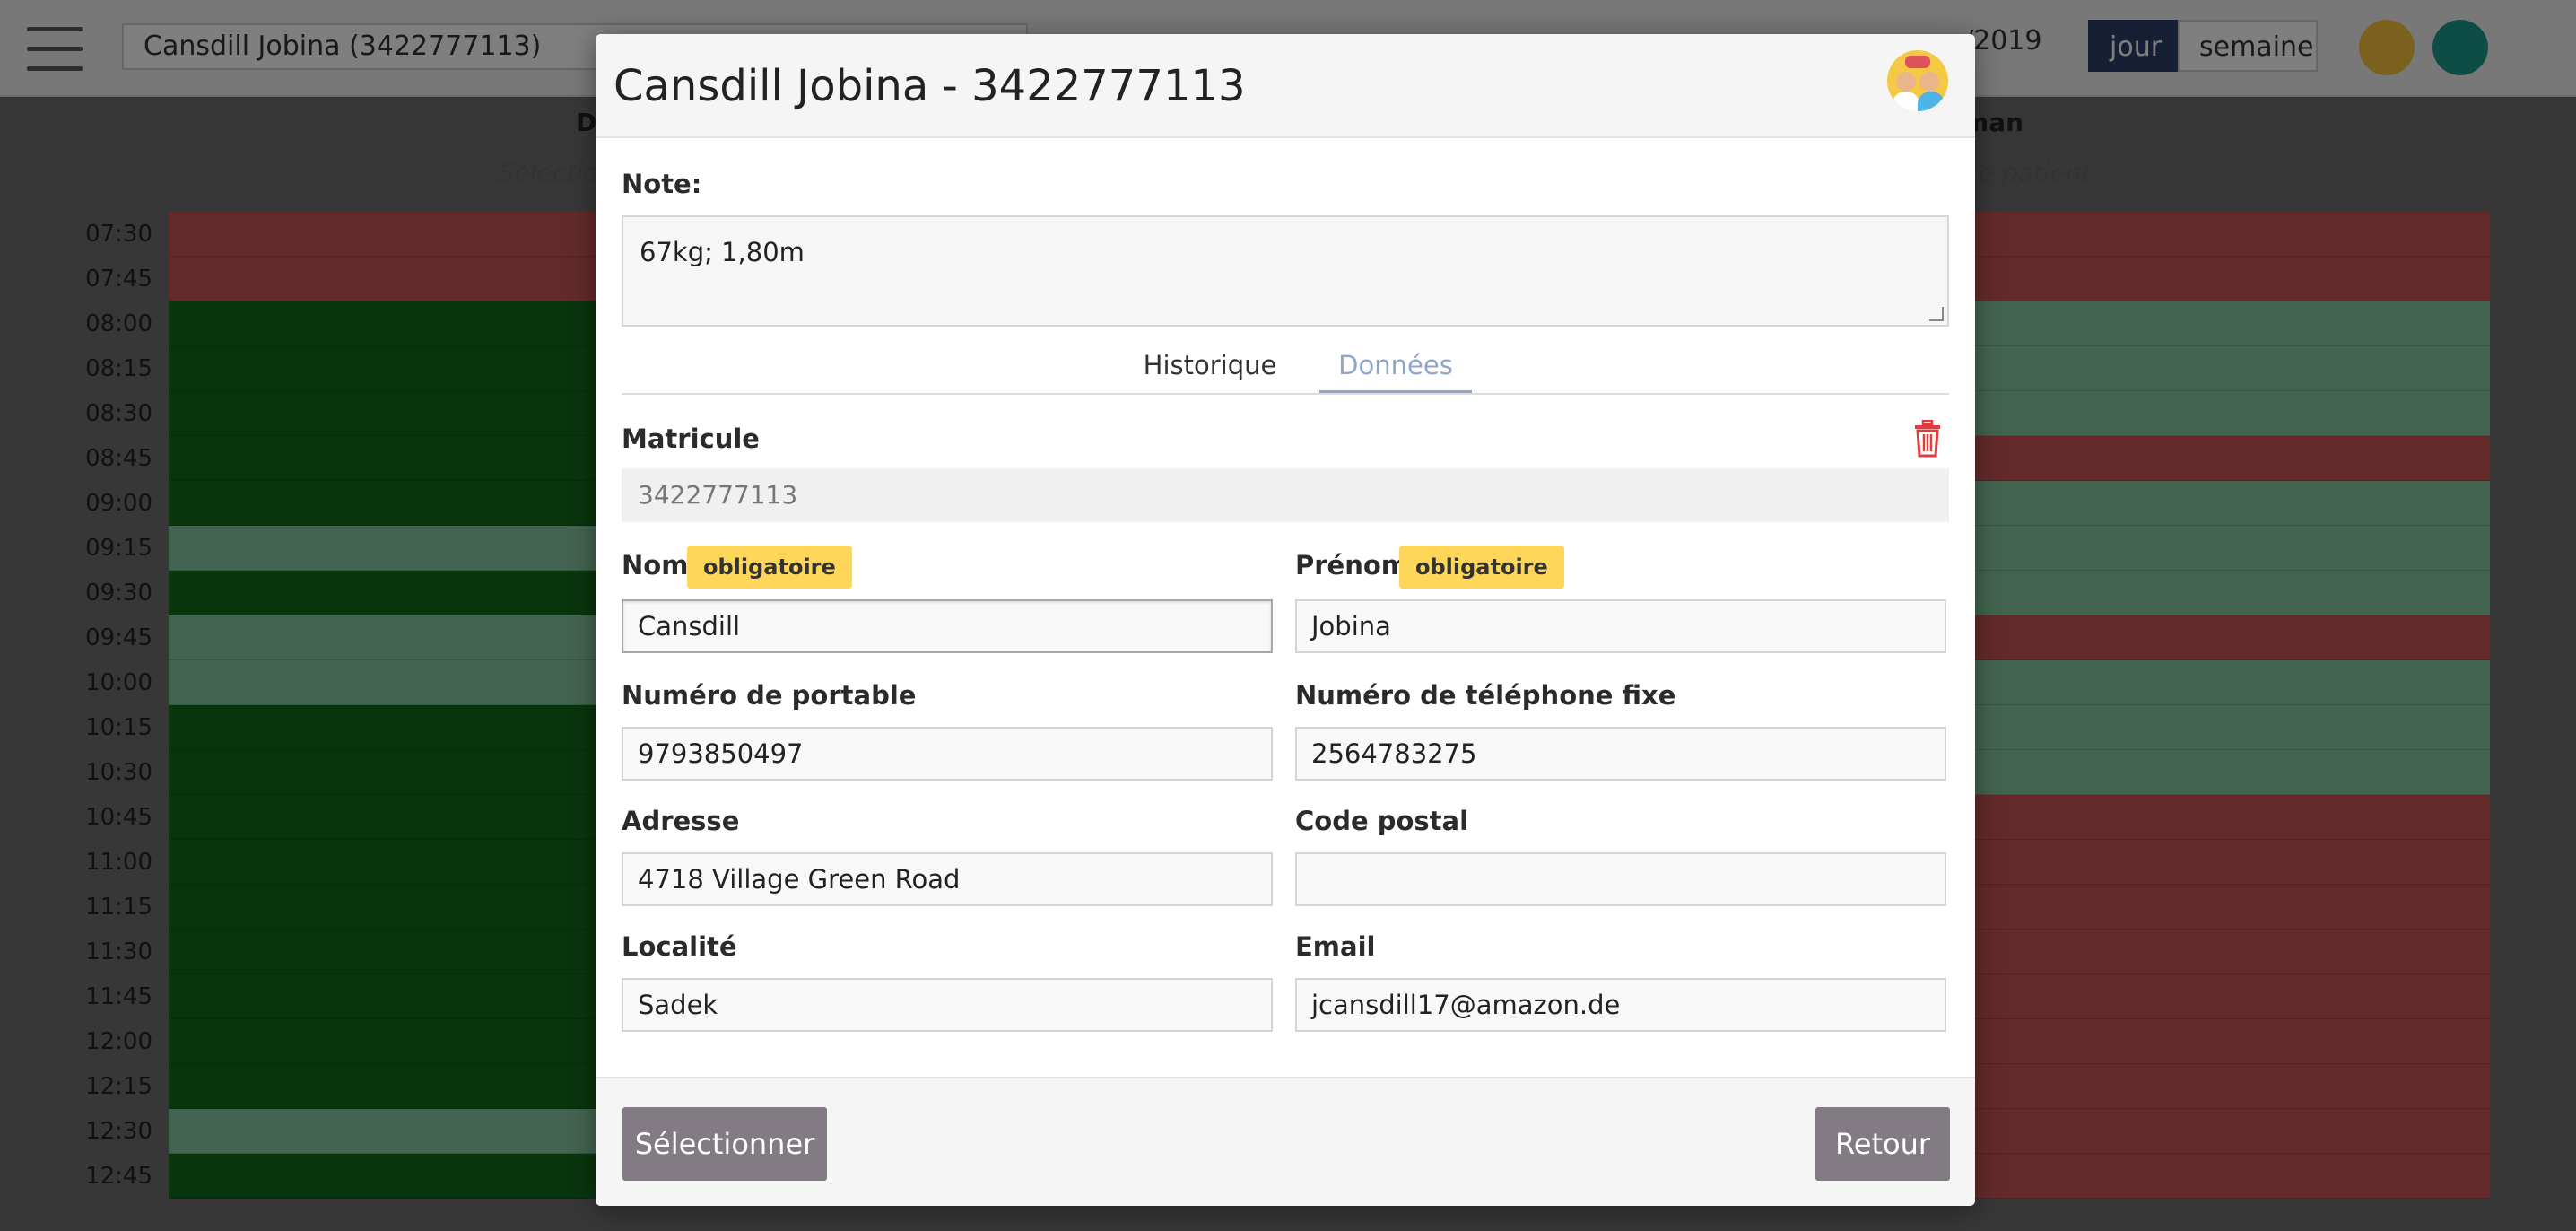  I want to click on matricule-field: 3422777113, so click(1285, 495).